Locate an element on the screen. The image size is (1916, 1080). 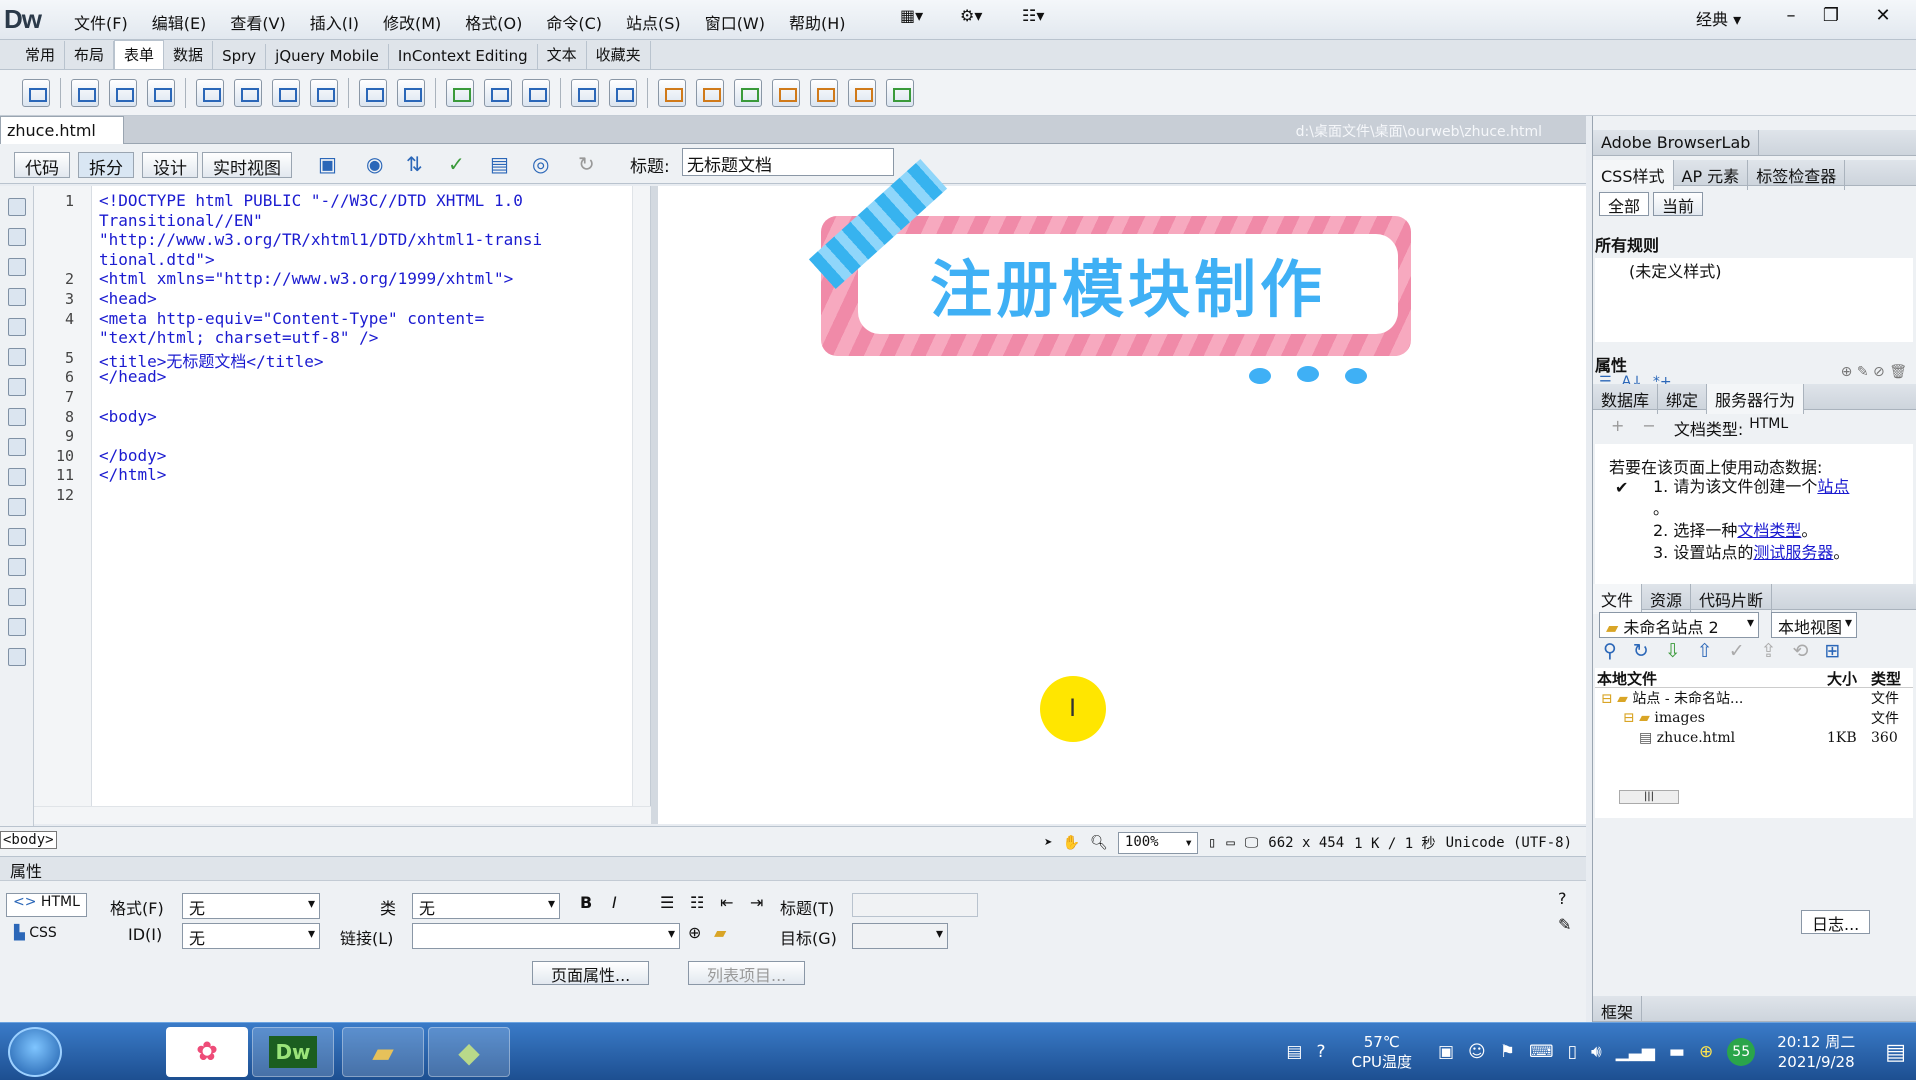
tray-app-icon: ▣ is located at coordinates (1446, 1052).